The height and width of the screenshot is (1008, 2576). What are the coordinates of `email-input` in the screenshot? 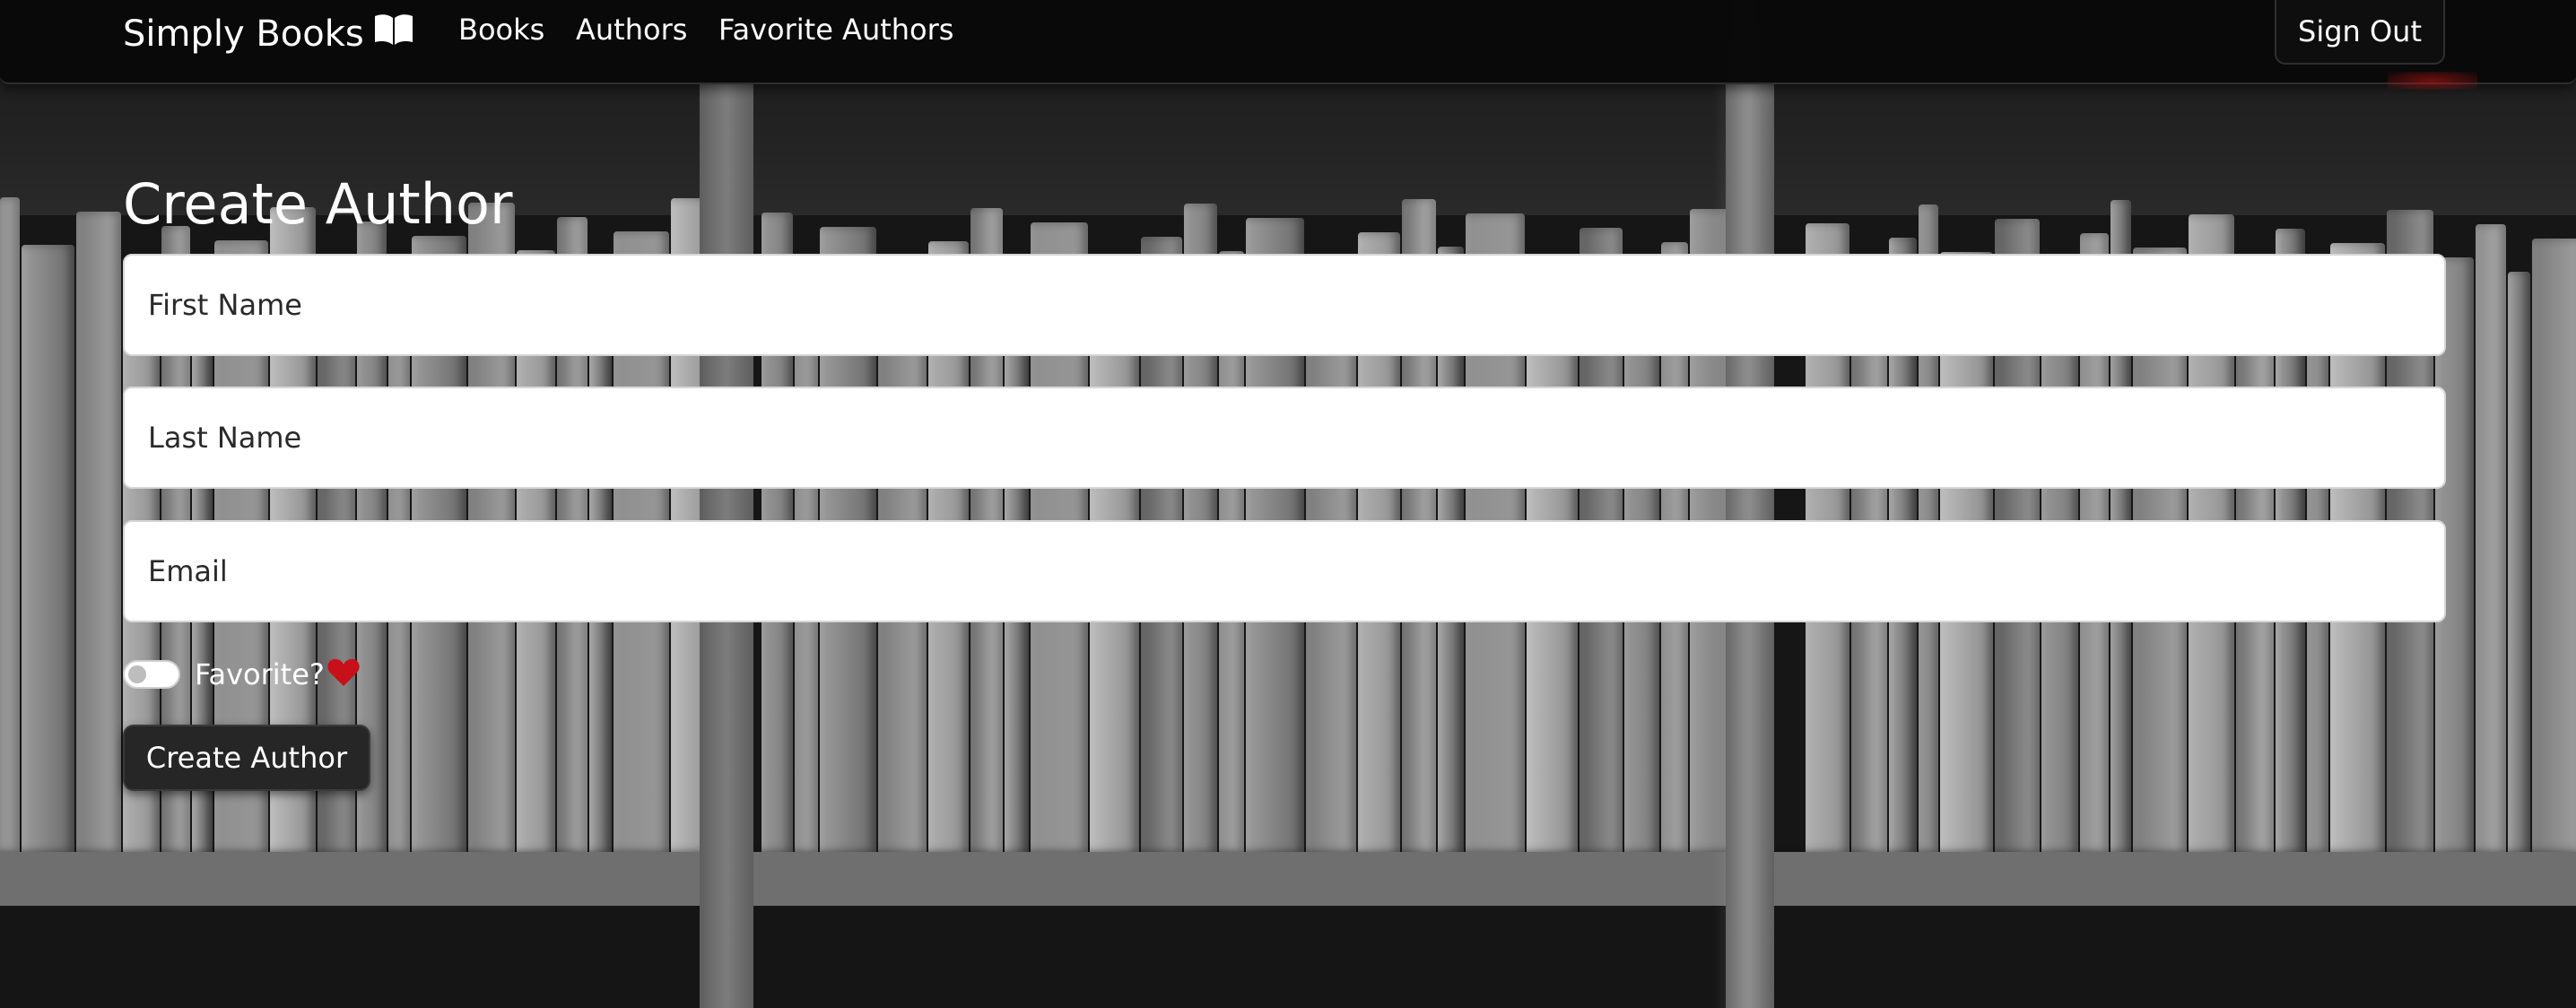 It's located at (1284, 571).